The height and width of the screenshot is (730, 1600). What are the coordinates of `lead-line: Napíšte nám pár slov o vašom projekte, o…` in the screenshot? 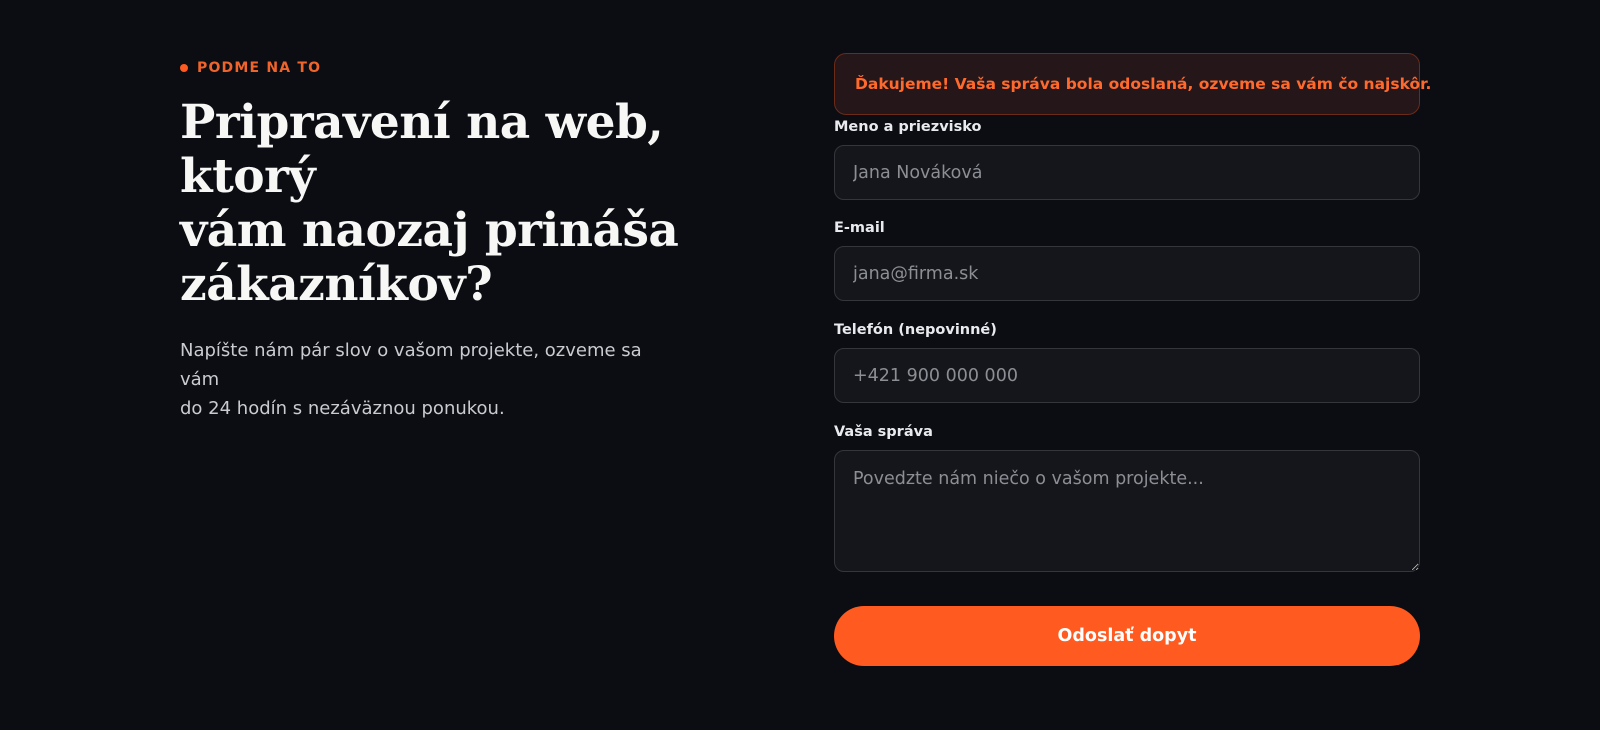 It's located at (411, 365).